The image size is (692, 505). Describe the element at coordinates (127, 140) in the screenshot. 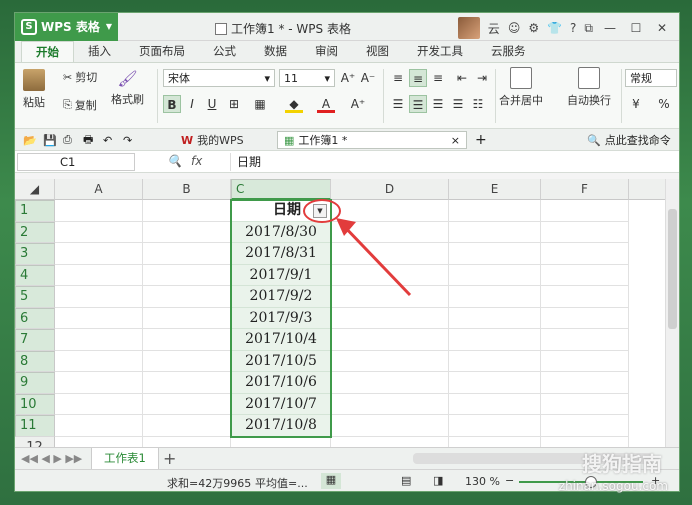

I see `redo-icon: ↷` at that location.